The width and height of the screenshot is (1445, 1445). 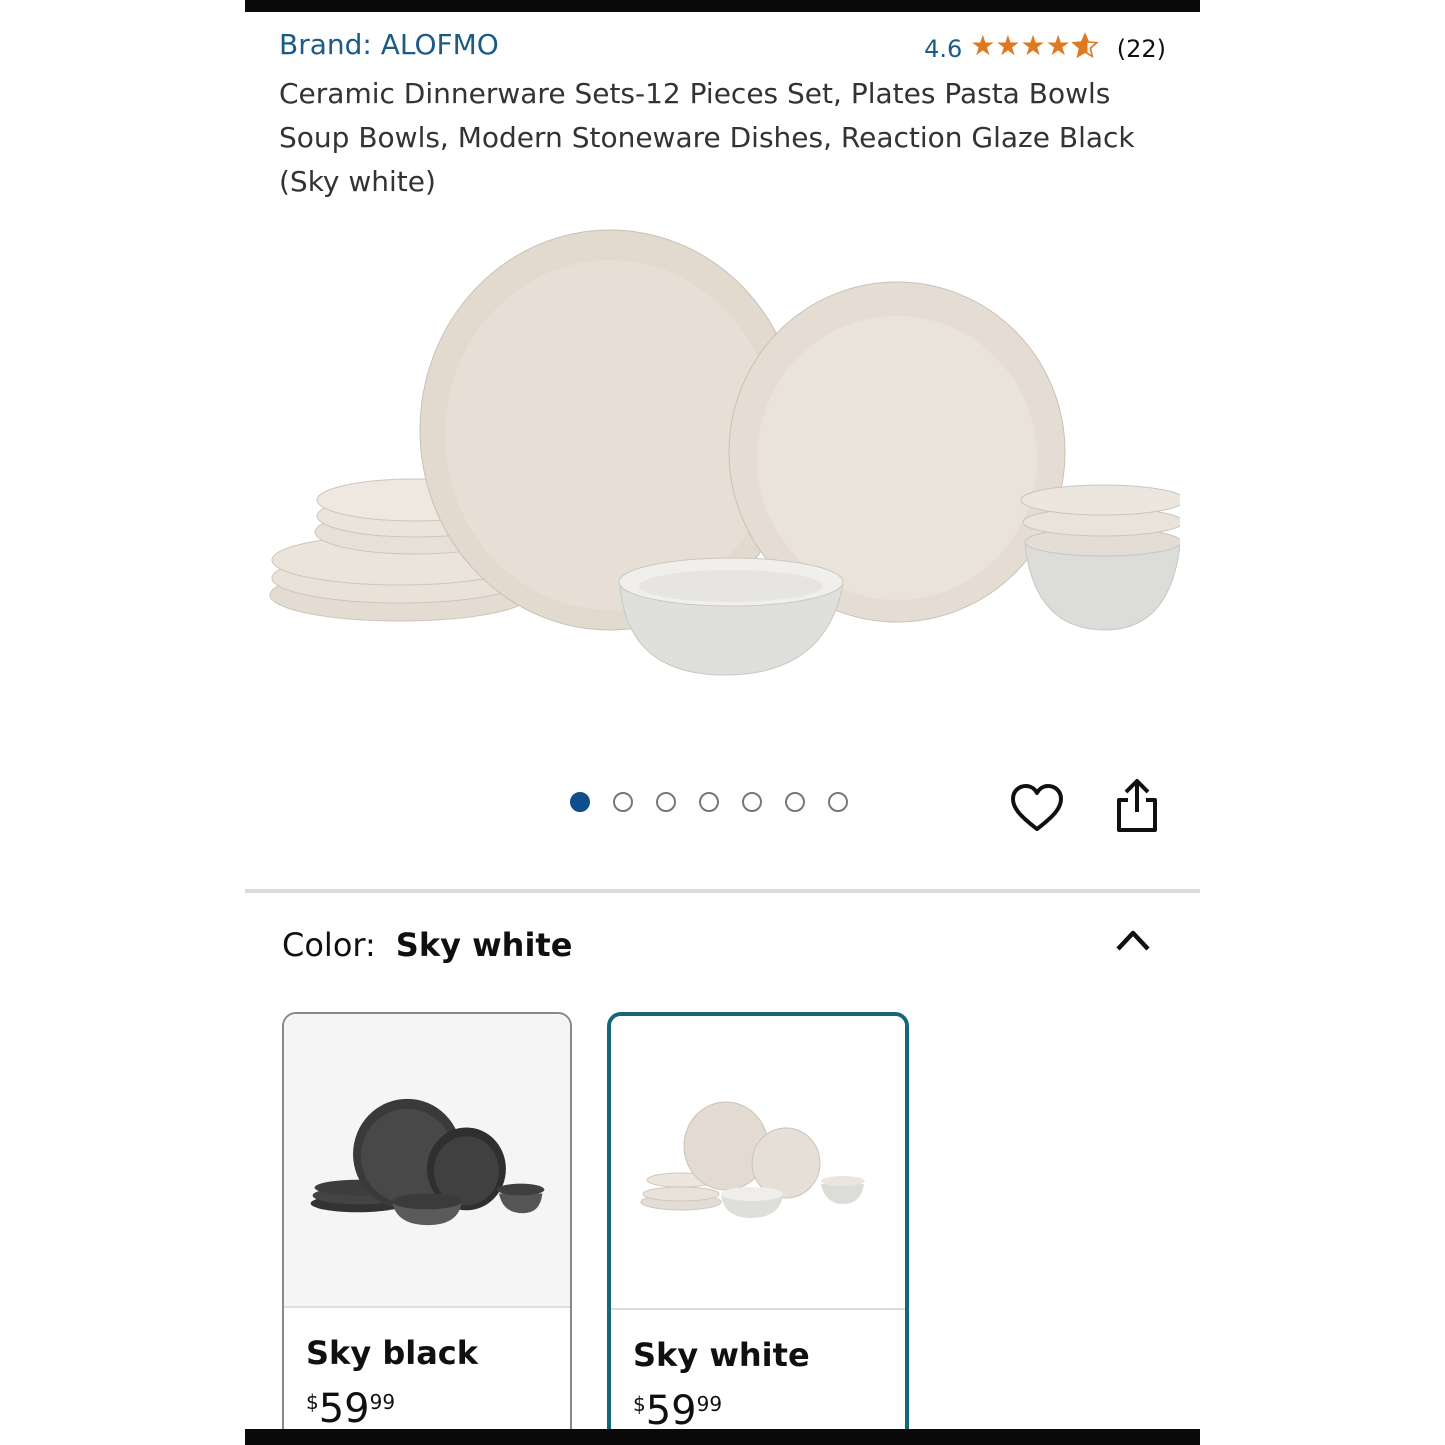 I want to click on sky-black-thumbnail, so click(x=427, y=1161).